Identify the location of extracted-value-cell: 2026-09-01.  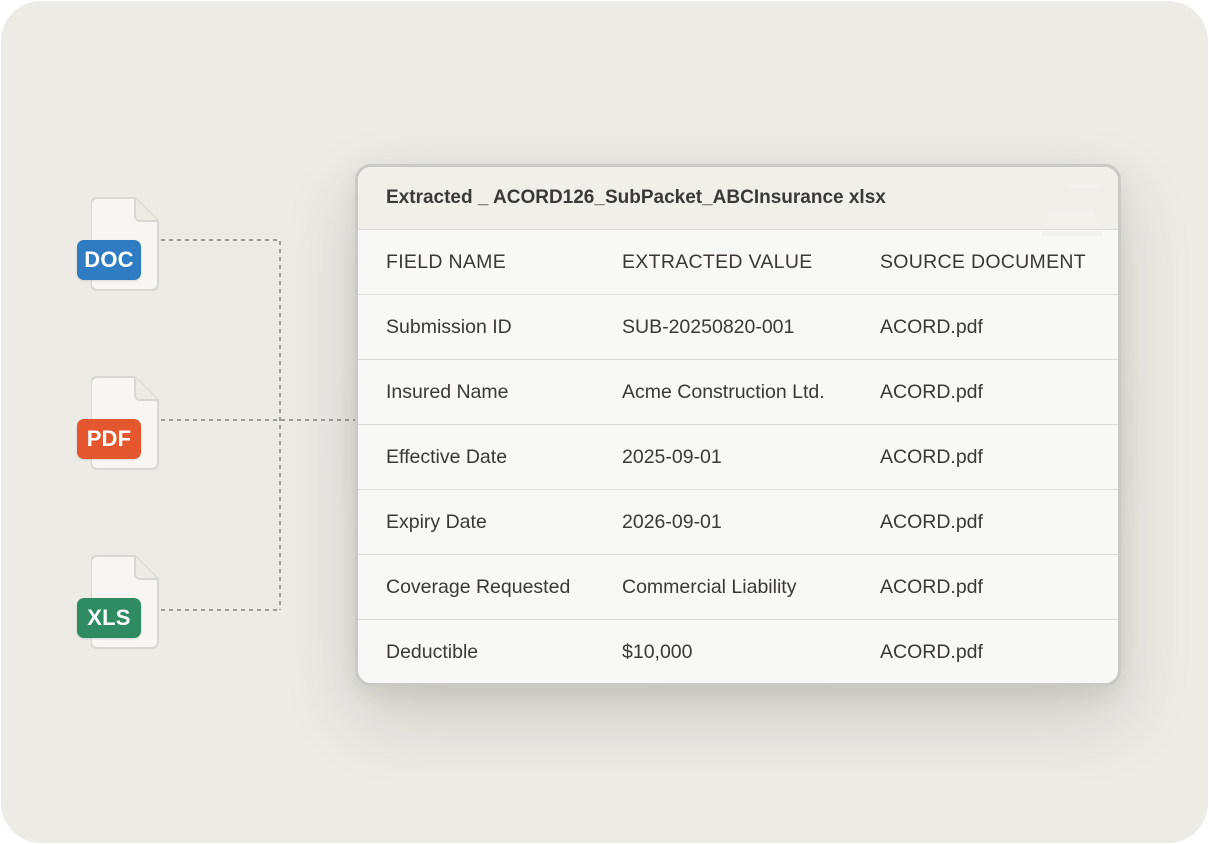
(672, 522).